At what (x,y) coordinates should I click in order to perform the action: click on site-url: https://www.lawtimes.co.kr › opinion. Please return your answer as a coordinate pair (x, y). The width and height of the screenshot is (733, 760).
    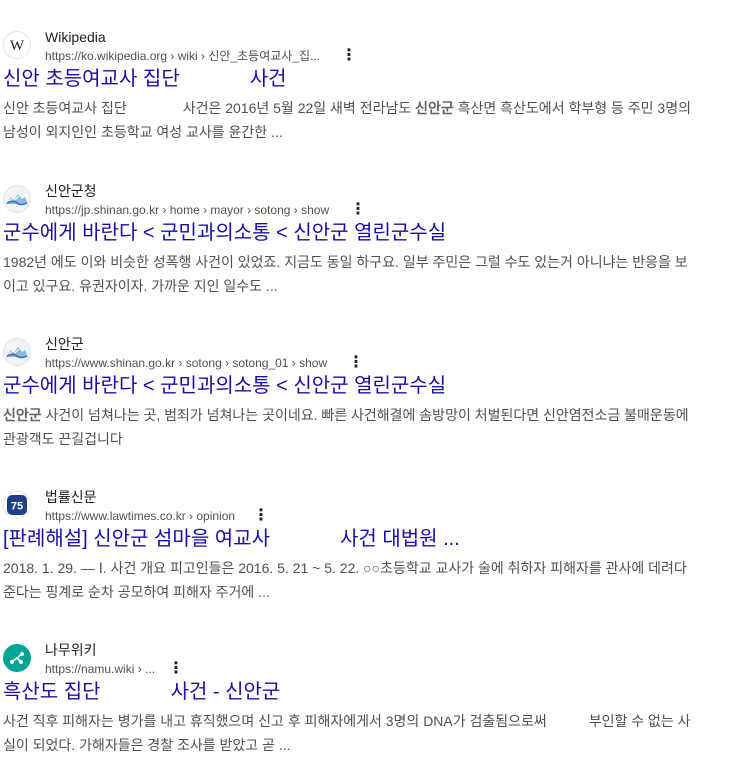
    Looking at the image, I should click on (140, 516).